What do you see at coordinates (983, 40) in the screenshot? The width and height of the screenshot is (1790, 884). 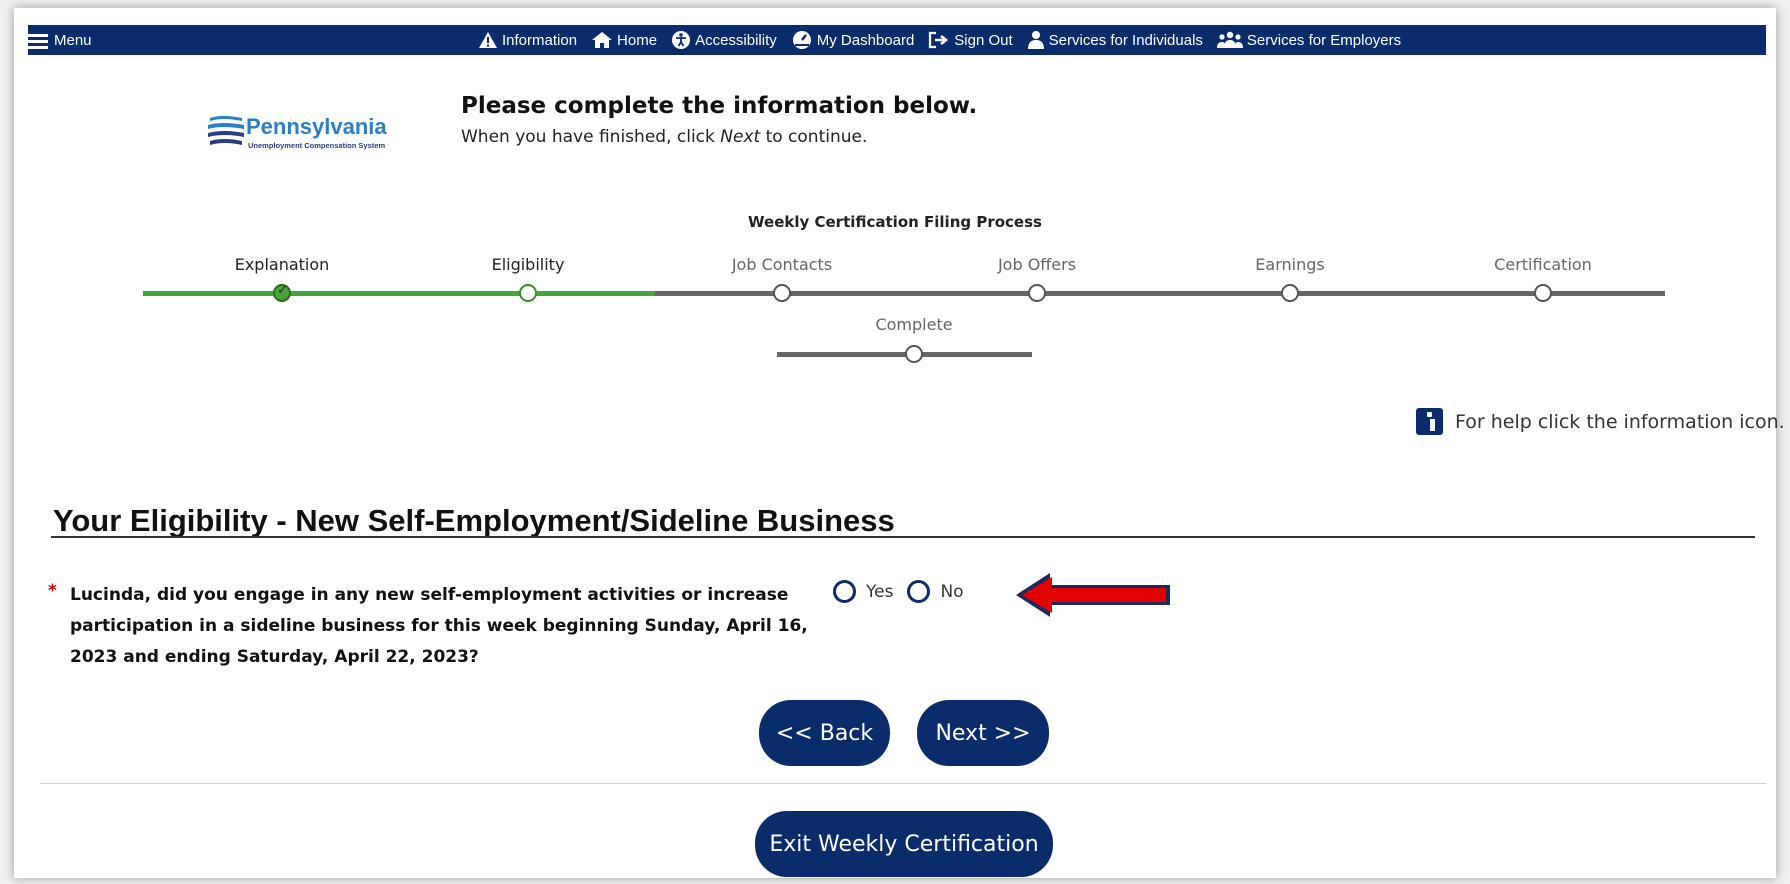 I see `nav-link-label: Sign Out` at bounding box center [983, 40].